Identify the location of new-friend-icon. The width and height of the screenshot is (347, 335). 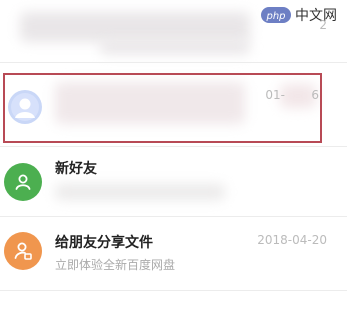
(23, 182).